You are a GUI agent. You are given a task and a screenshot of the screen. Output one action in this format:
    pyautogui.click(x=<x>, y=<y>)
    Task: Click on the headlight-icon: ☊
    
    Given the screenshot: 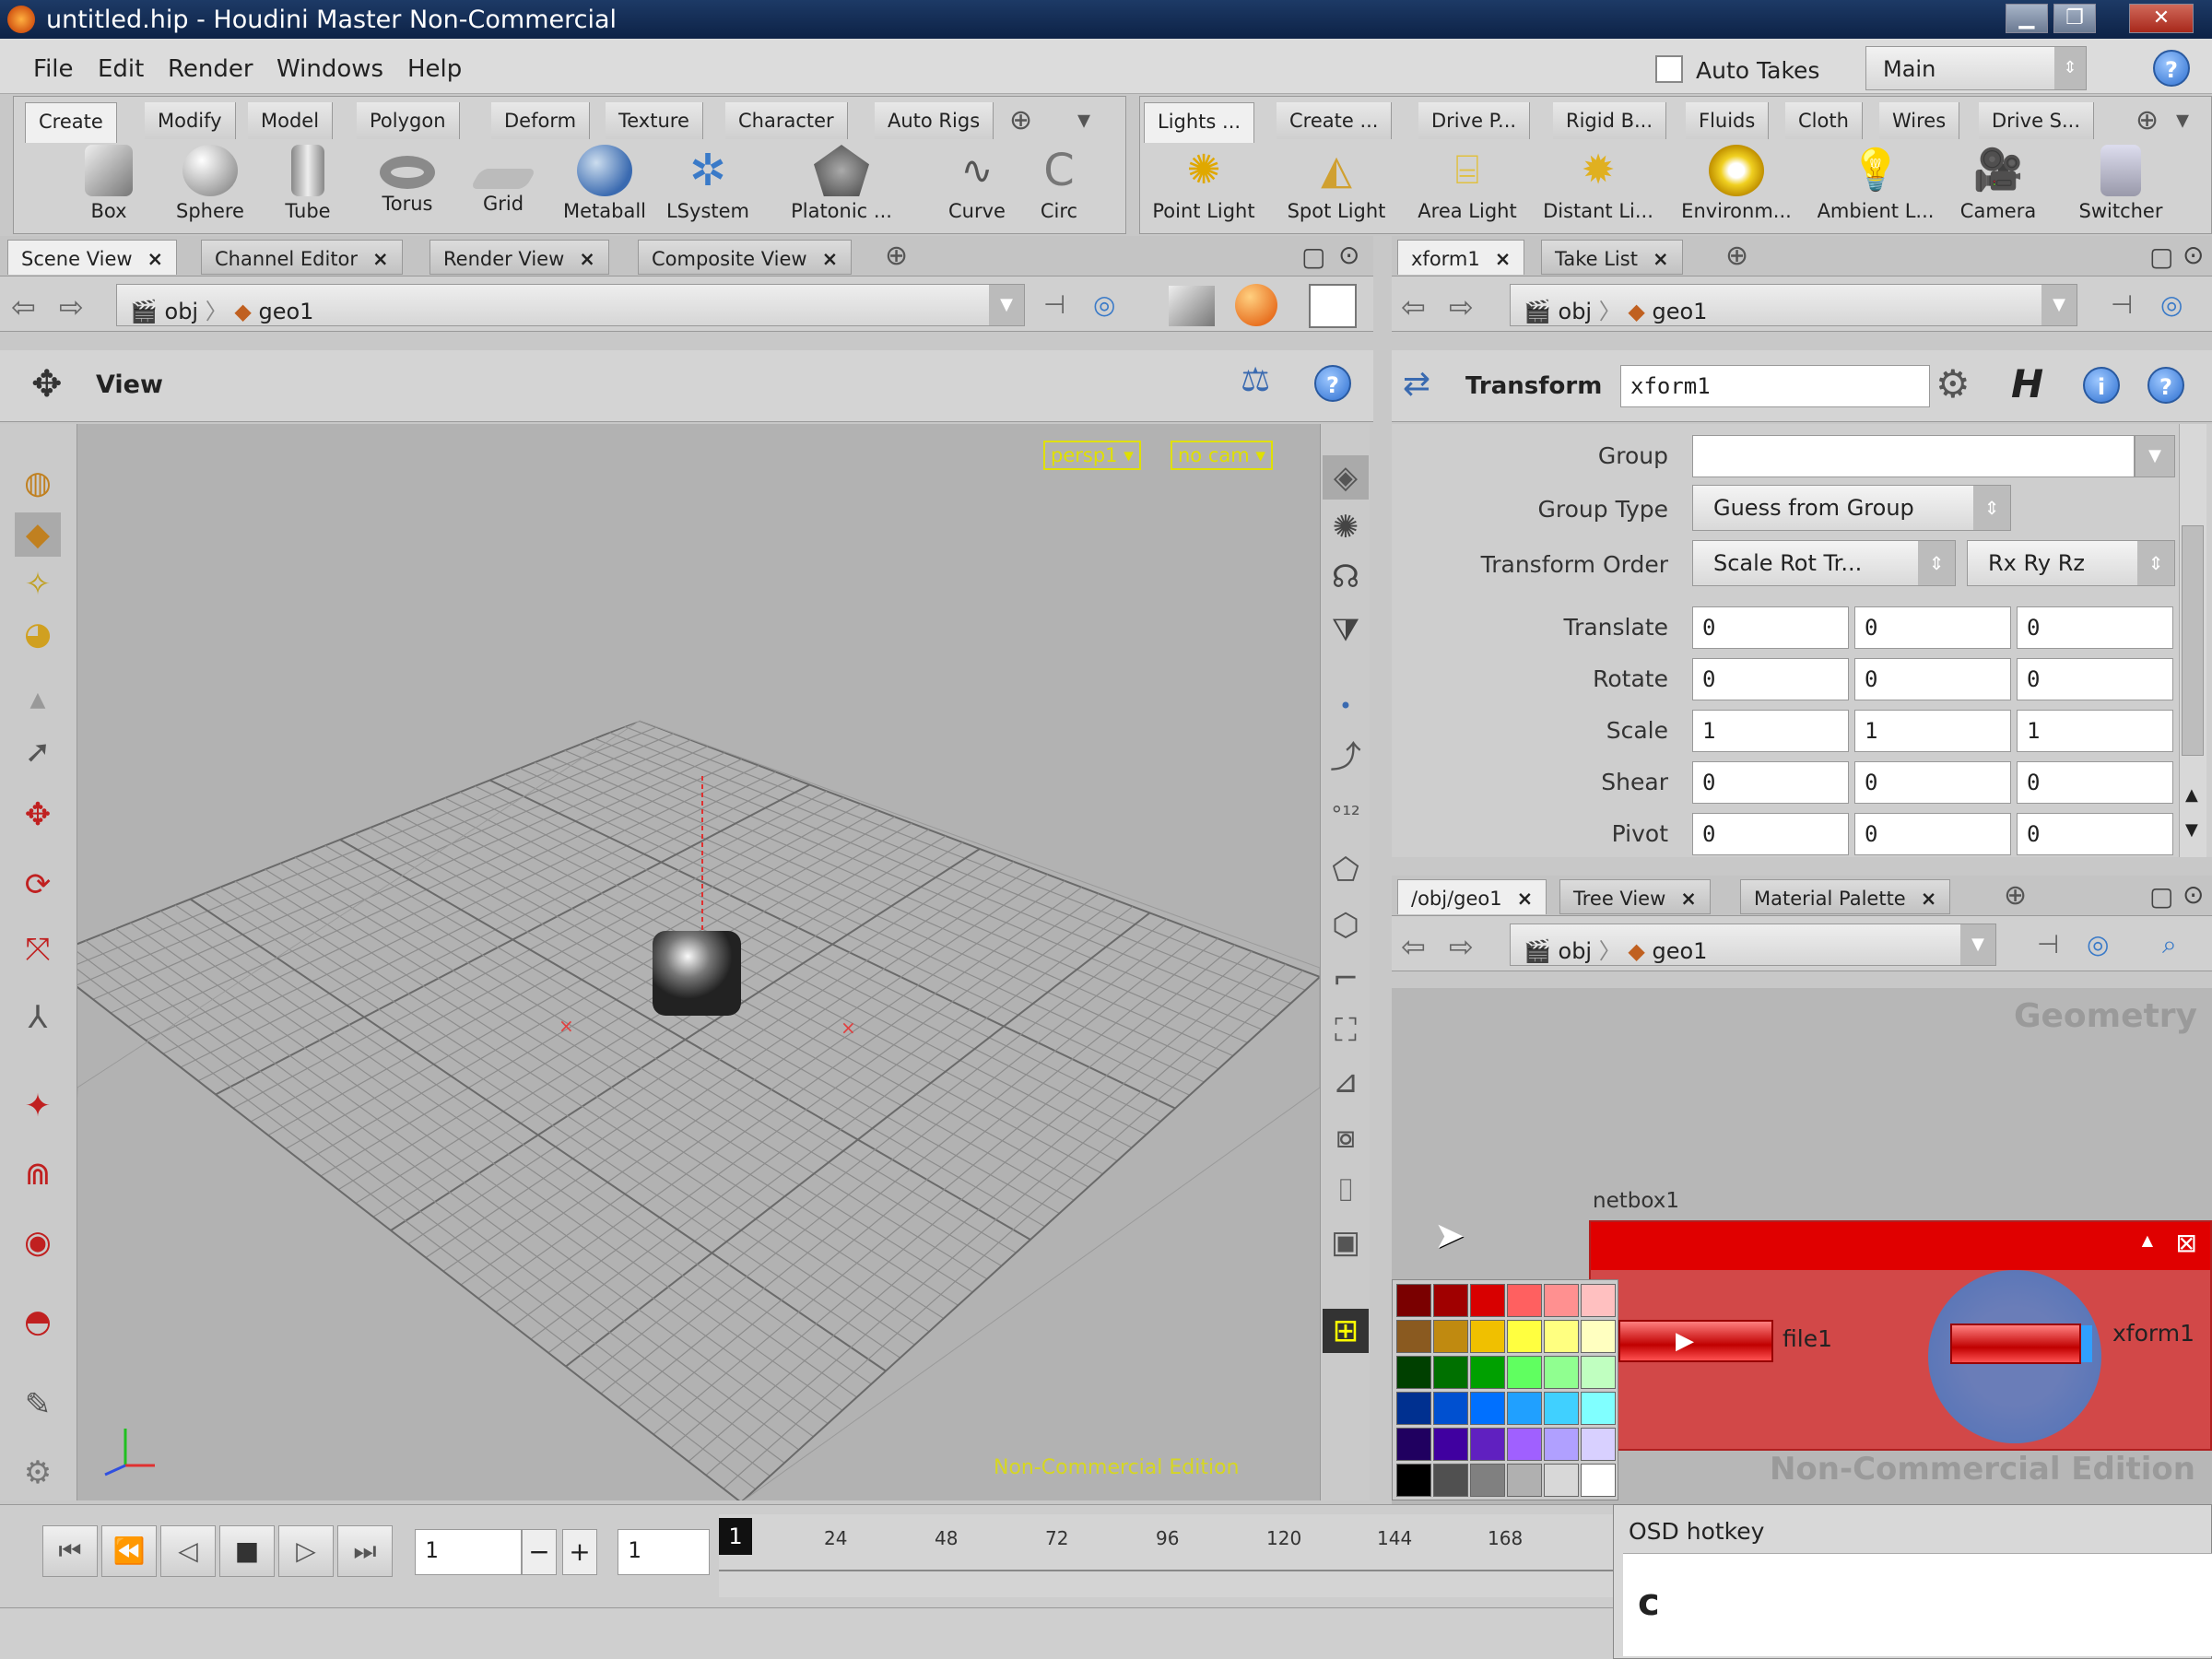 What is the action you would take?
    pyautogui.click(x=1346, y=577)
    